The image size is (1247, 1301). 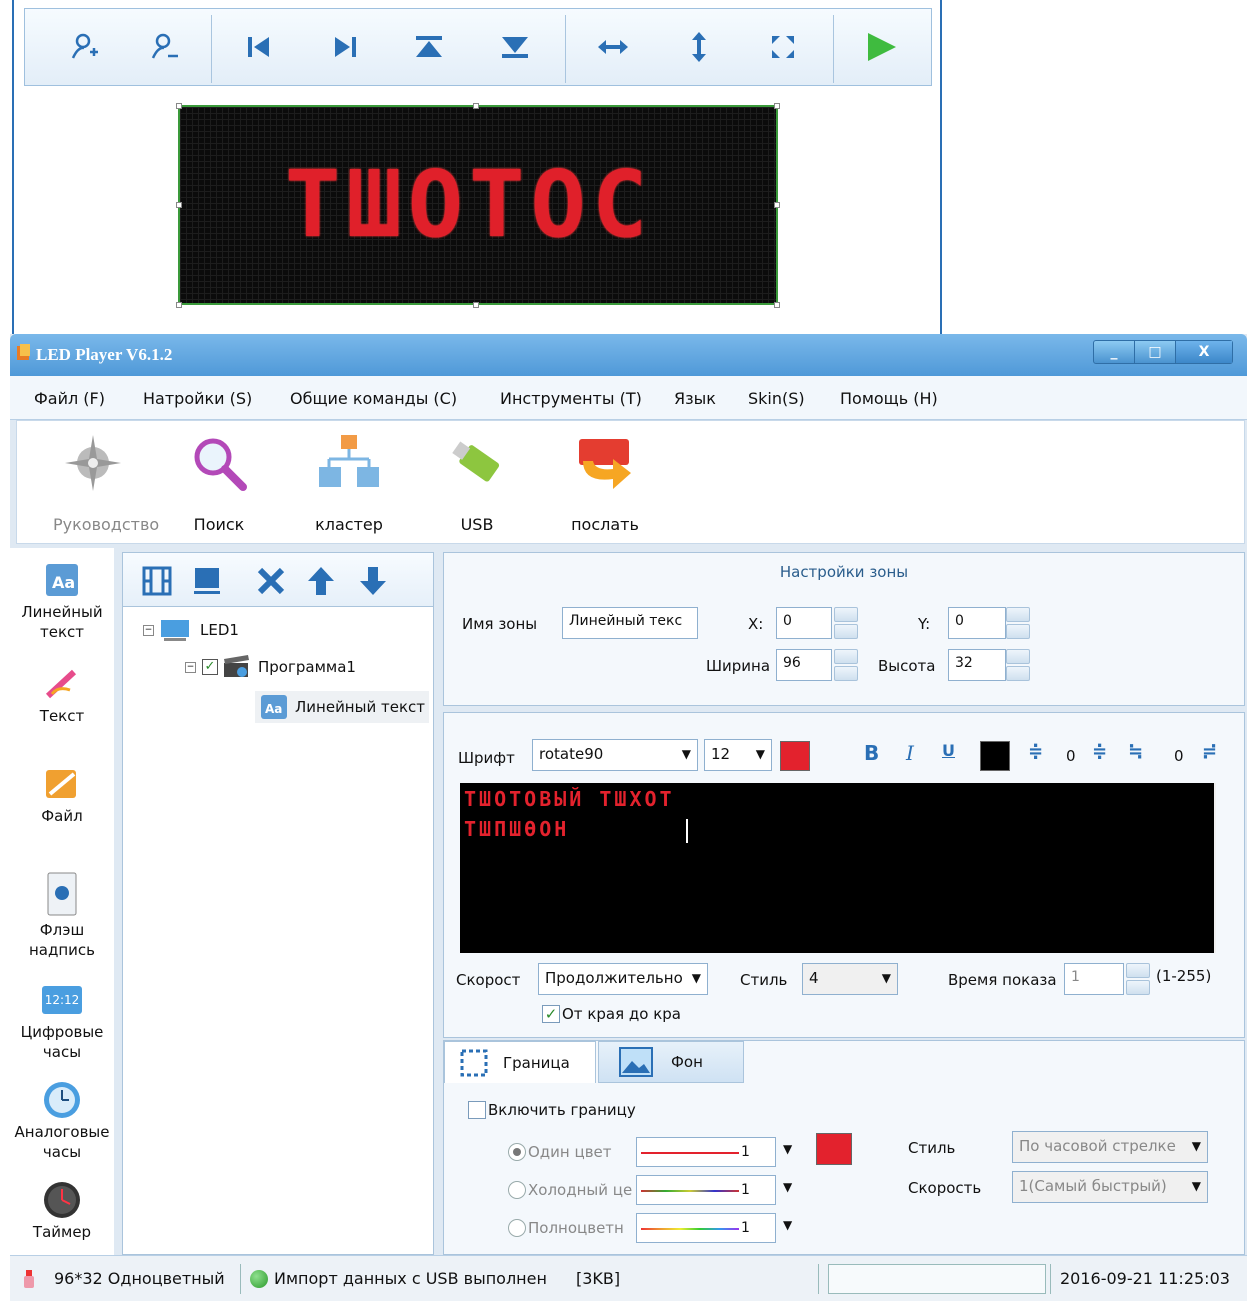 What do you see at coordinates (62, 915) in the screenshot?
I see `palette-flash: Флэш надпись` at bounding box center [62, 915].